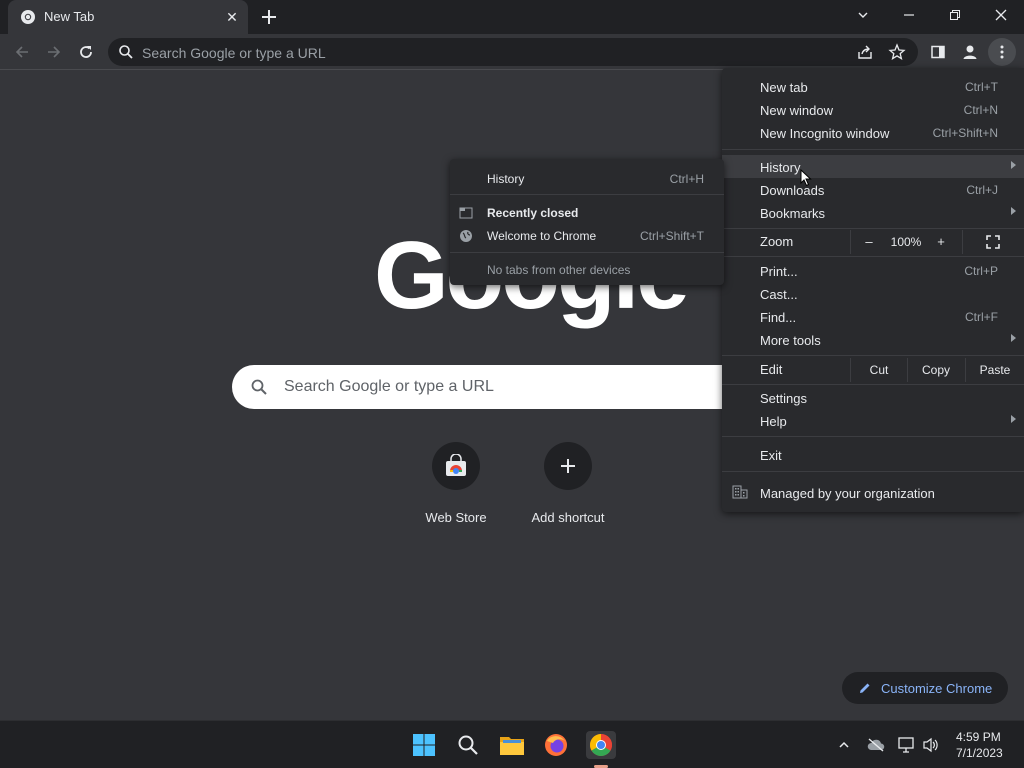  I want to click on tray-chevron-up-icon, so click(844, 745).